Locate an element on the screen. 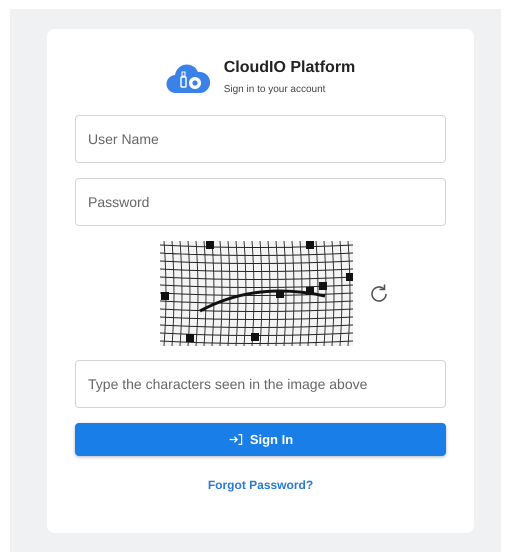 Image resolution: width=511 pixels, height=552 pixels. input-field: User Name is located at coordinates (260, 139).